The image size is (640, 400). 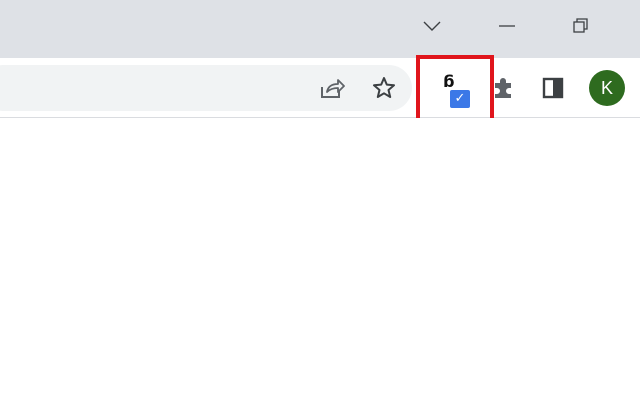 I want to click on checkmark-icon: ✓, so click(x=460, y=99).